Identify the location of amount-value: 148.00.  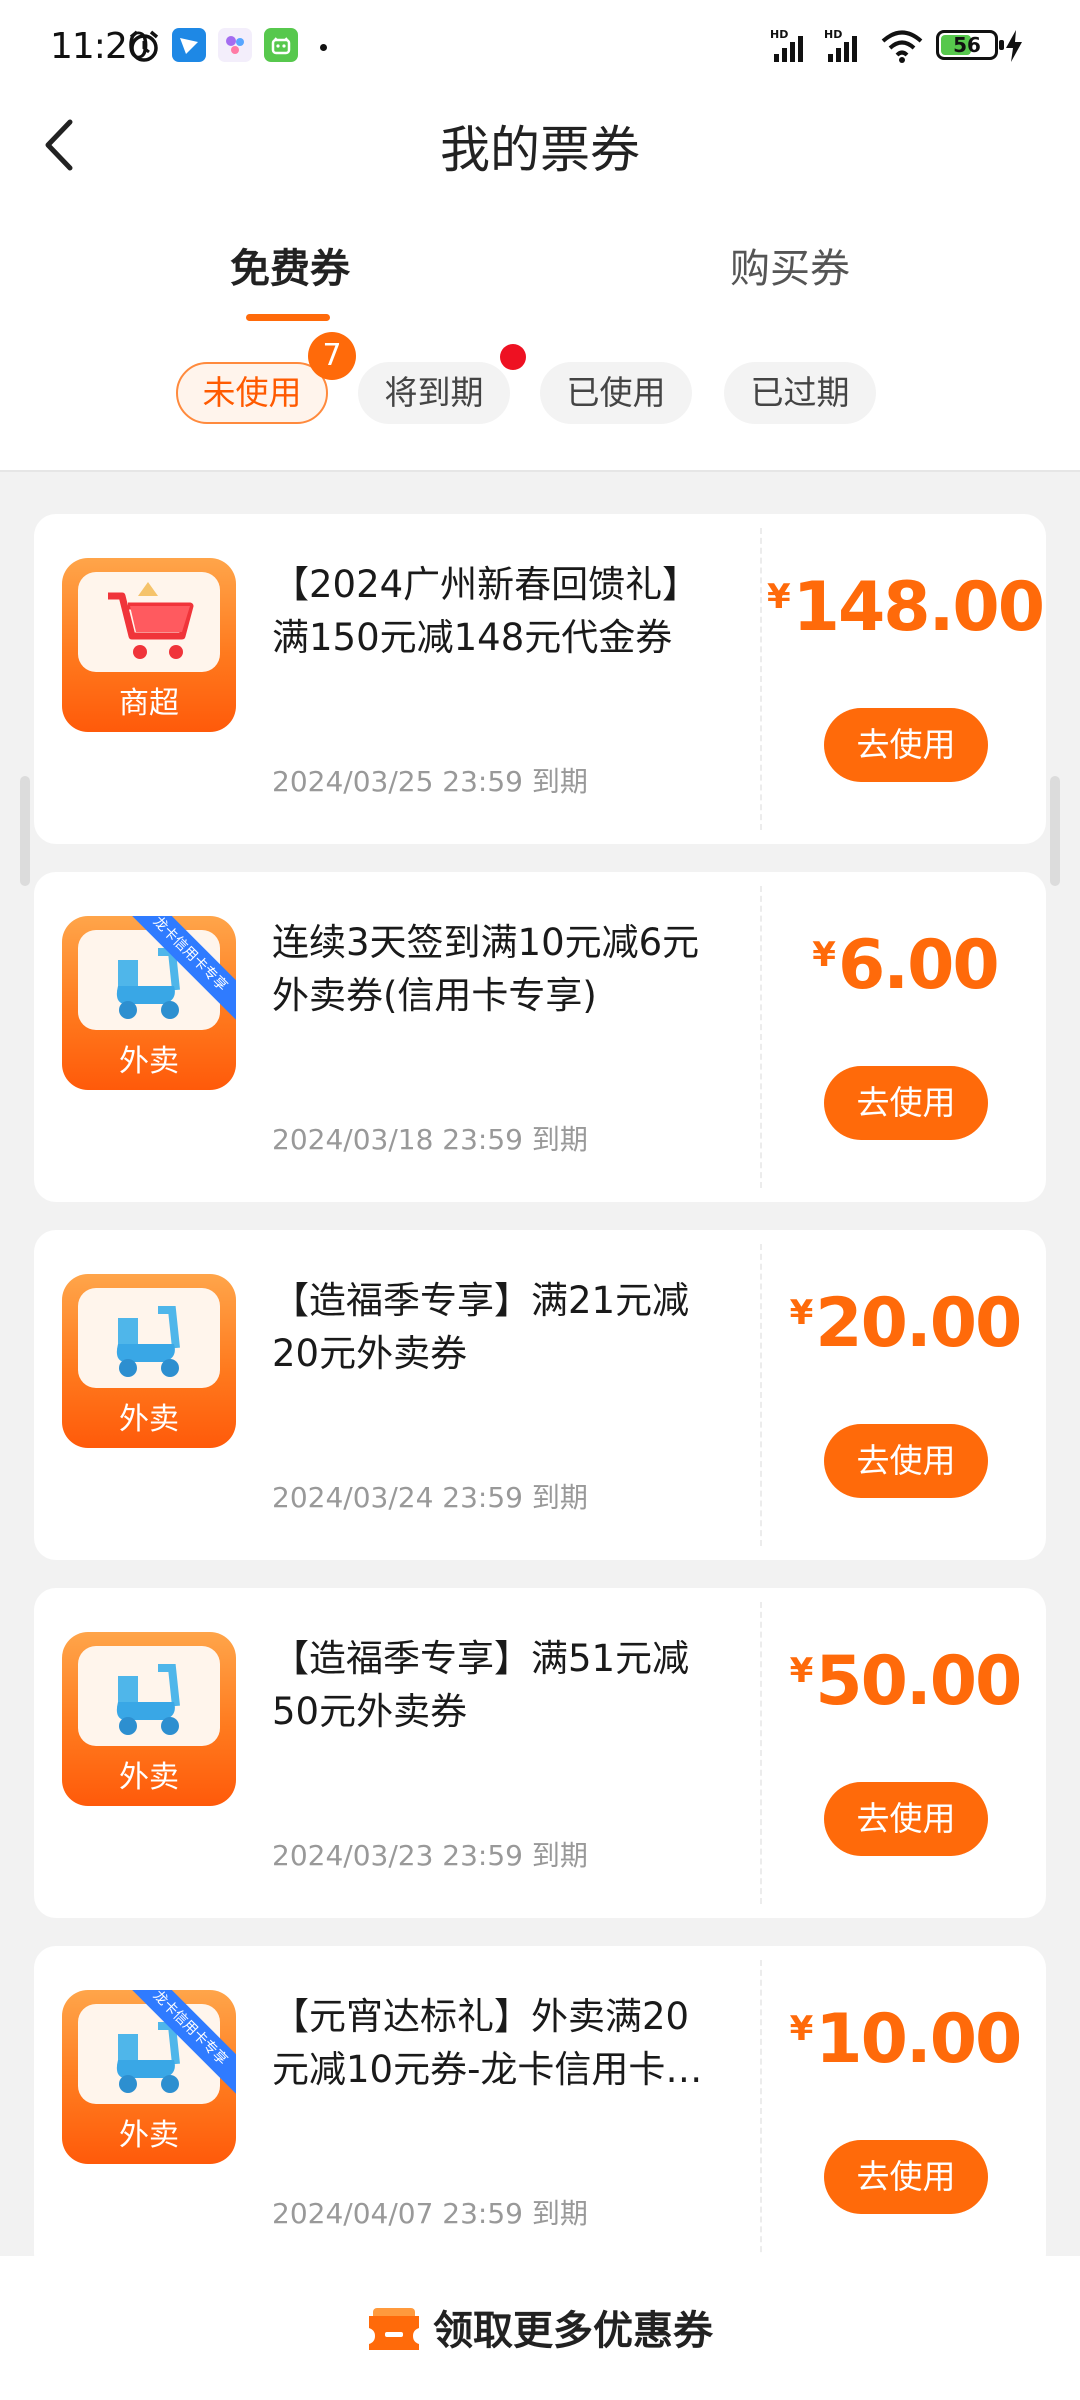
(918, 607).